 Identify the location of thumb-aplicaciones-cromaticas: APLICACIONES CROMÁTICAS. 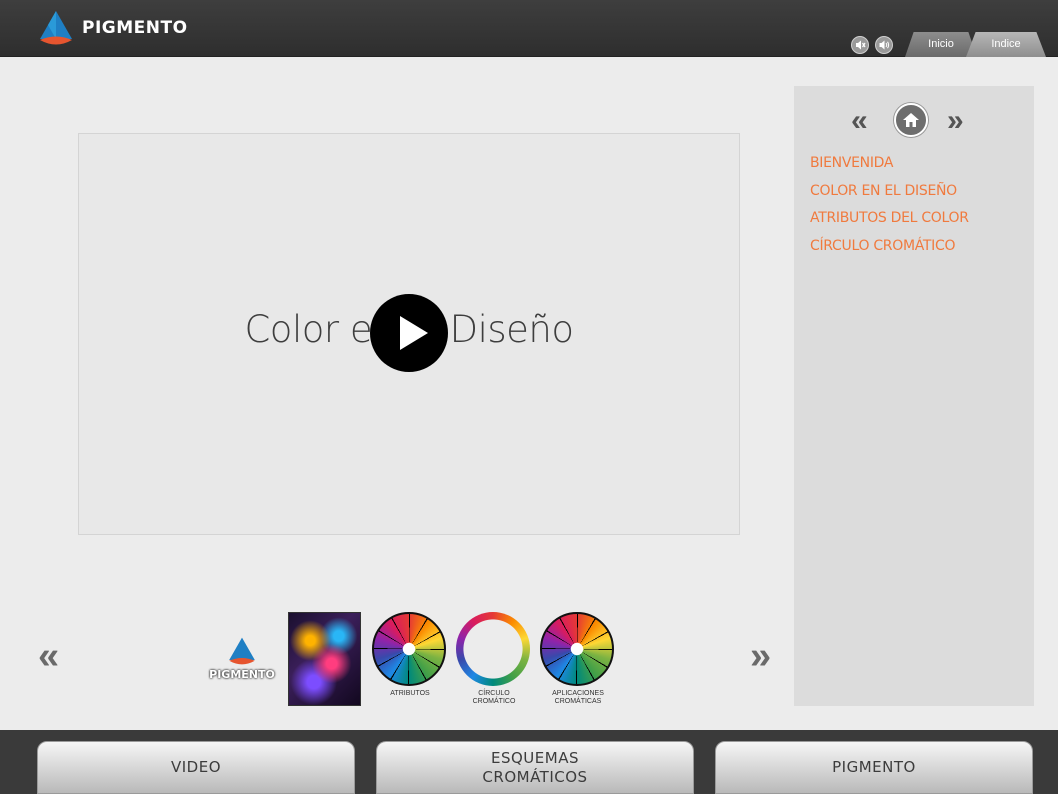
(578, 658).